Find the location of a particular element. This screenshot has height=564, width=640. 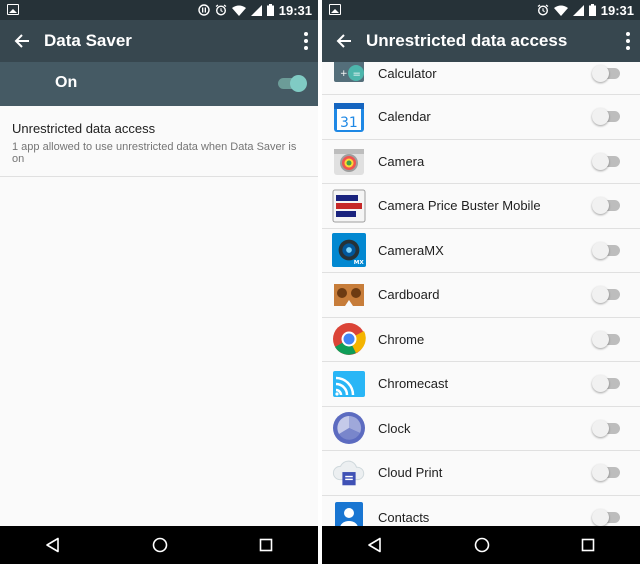

contacts-icon is located at coordinates (349, 513).